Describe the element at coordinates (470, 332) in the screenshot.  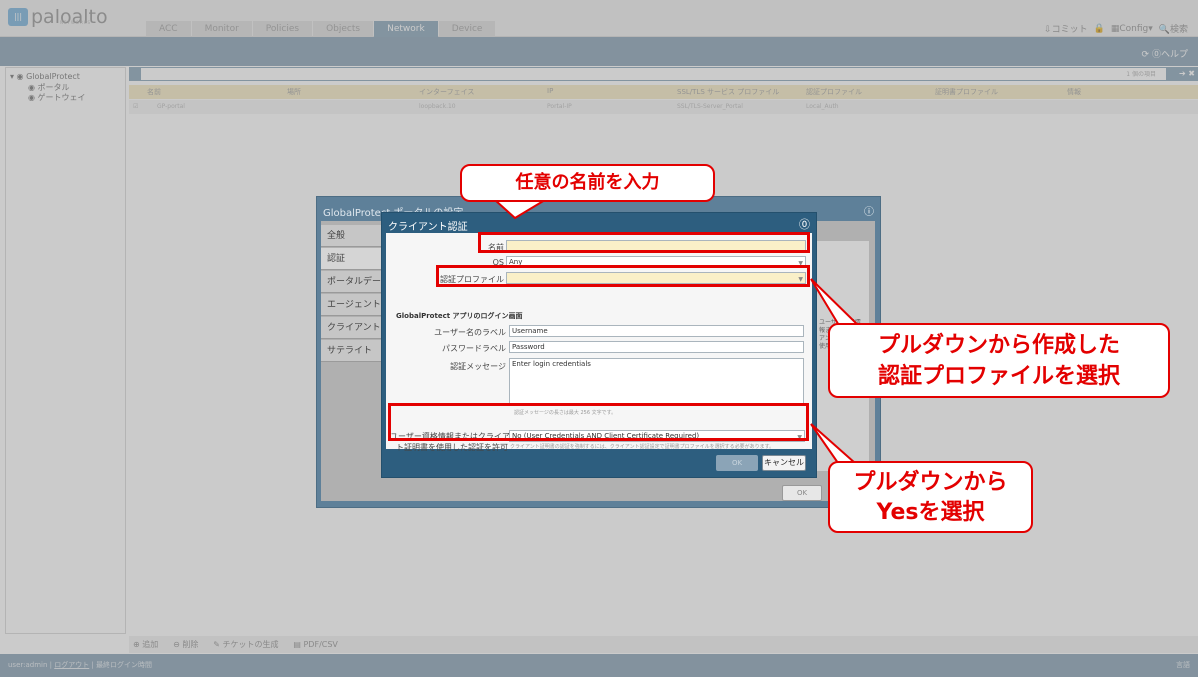
I see `username-label-label: ユーザー名のラベル` at that location.